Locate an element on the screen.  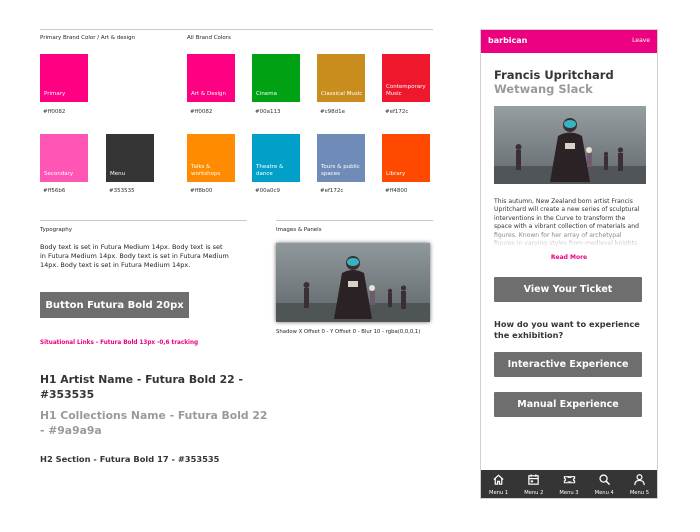
nav-label: Menu 5 is located at coordinates (639, 493).